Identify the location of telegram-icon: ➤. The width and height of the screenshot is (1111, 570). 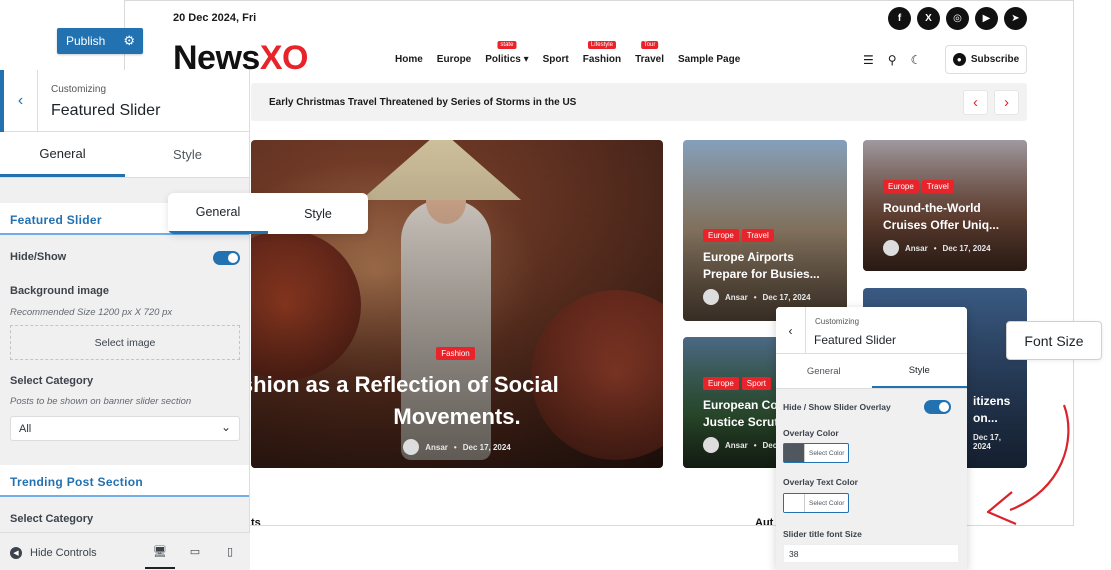
(1015, 18).